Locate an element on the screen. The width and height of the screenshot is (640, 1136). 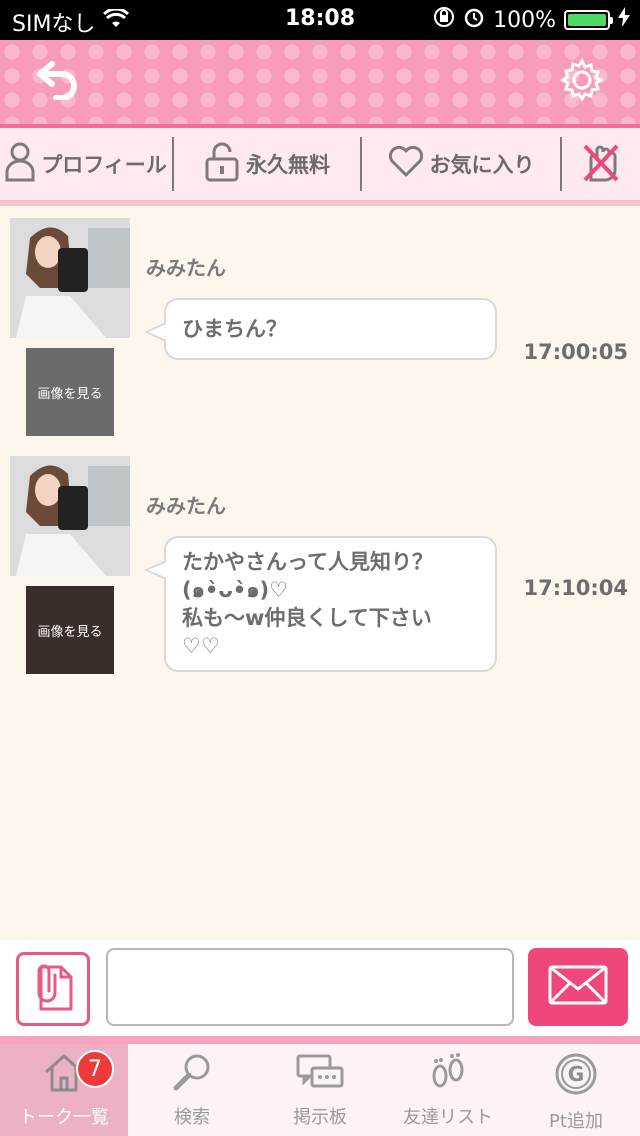
tab-add-points: G Pt追加 is located at coordinates (576, 1090).